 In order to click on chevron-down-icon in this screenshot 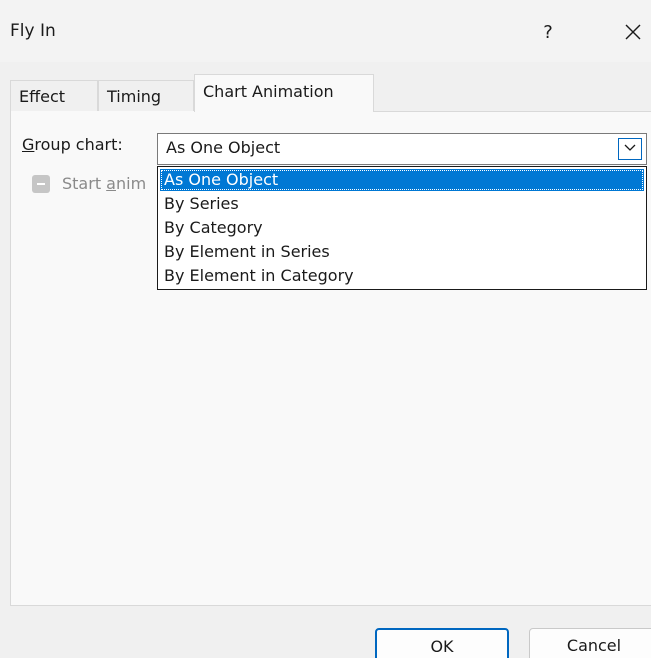, I will do `click(630, 147)`.